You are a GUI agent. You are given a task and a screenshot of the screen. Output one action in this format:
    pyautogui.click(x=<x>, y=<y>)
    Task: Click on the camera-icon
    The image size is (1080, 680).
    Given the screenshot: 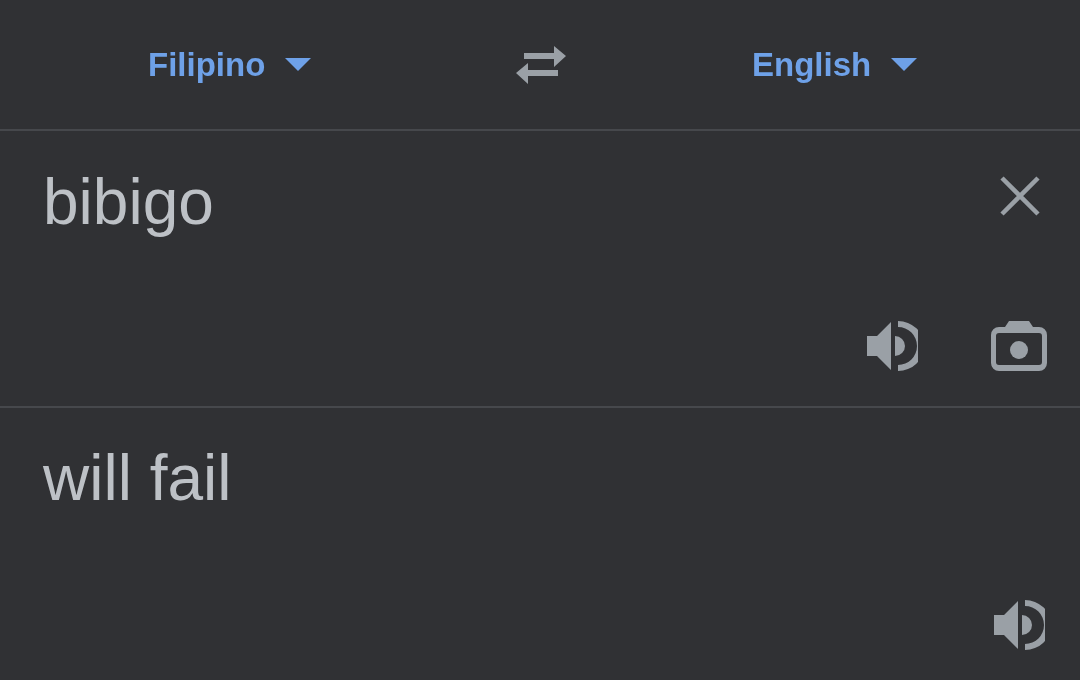 What is the action you would take?
    pyautogui.click(x=1019, y=346)
    